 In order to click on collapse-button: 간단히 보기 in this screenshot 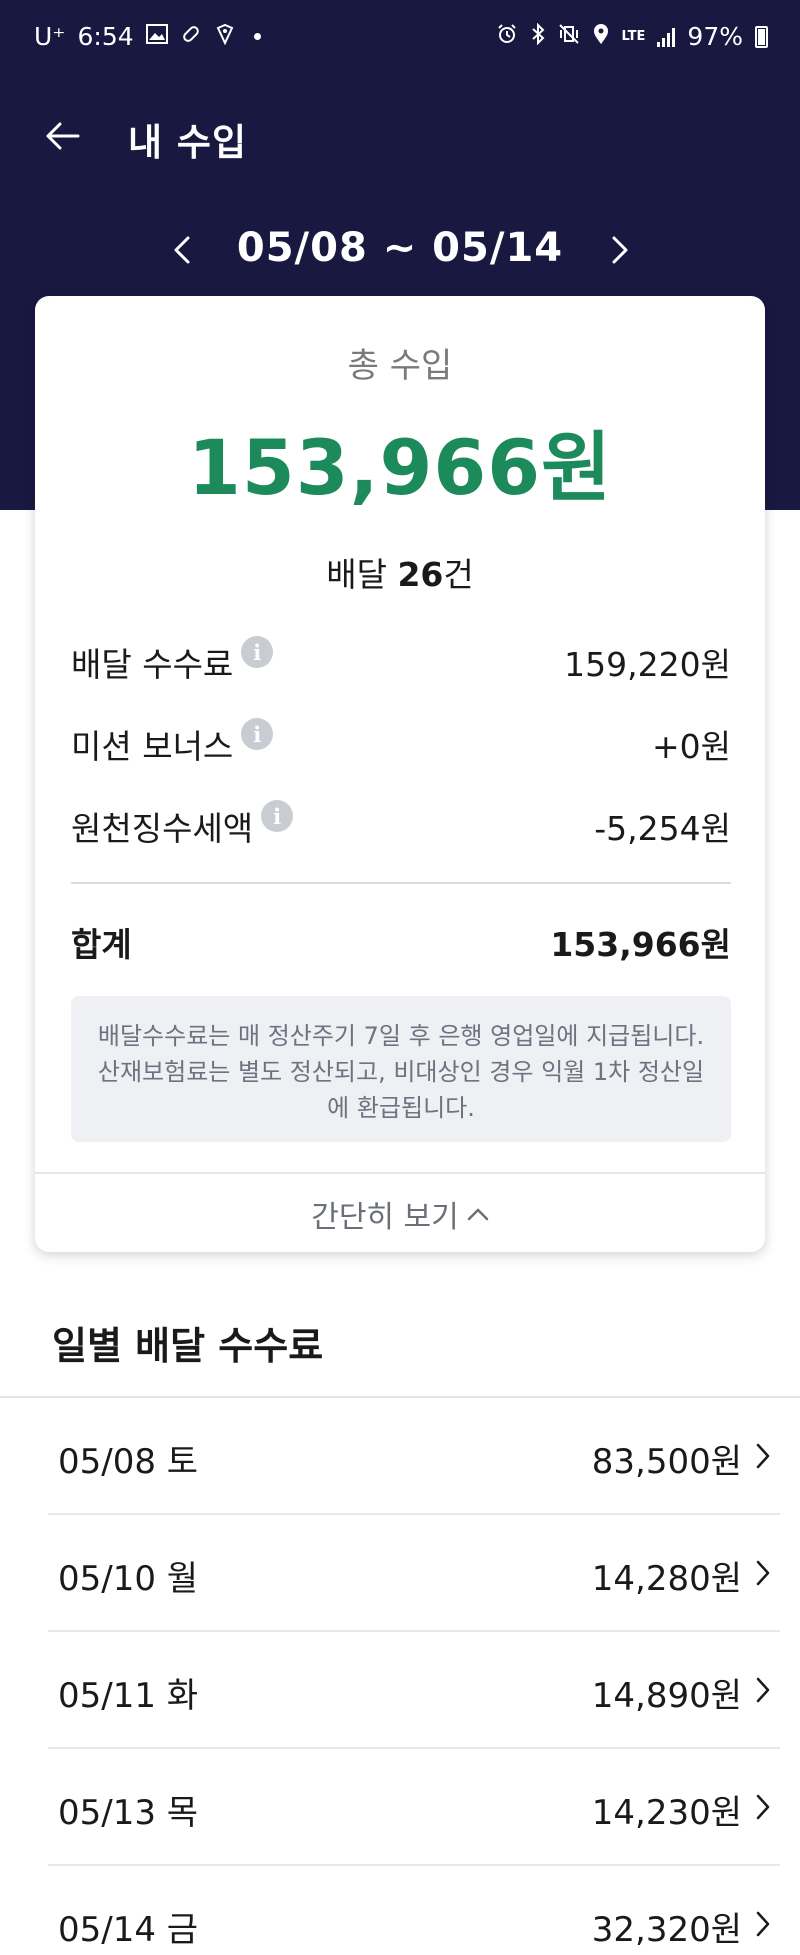, I will do `click(400, 1214)`.